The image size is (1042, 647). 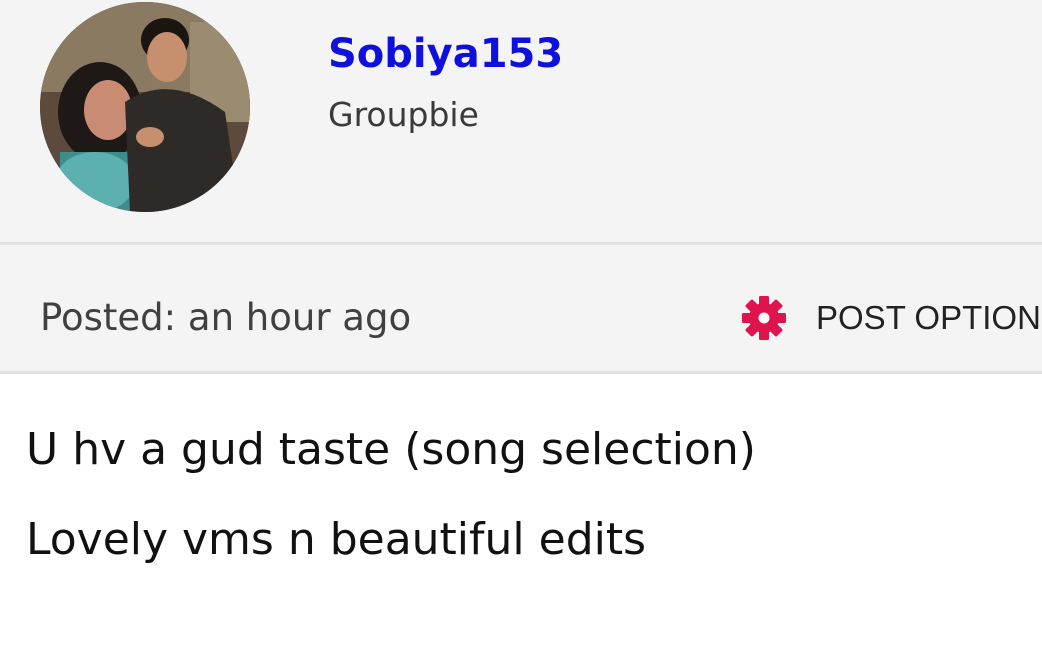 I want to click on post-text-line: Lovely vms n beautiful edits, so click(x=336, y=539).